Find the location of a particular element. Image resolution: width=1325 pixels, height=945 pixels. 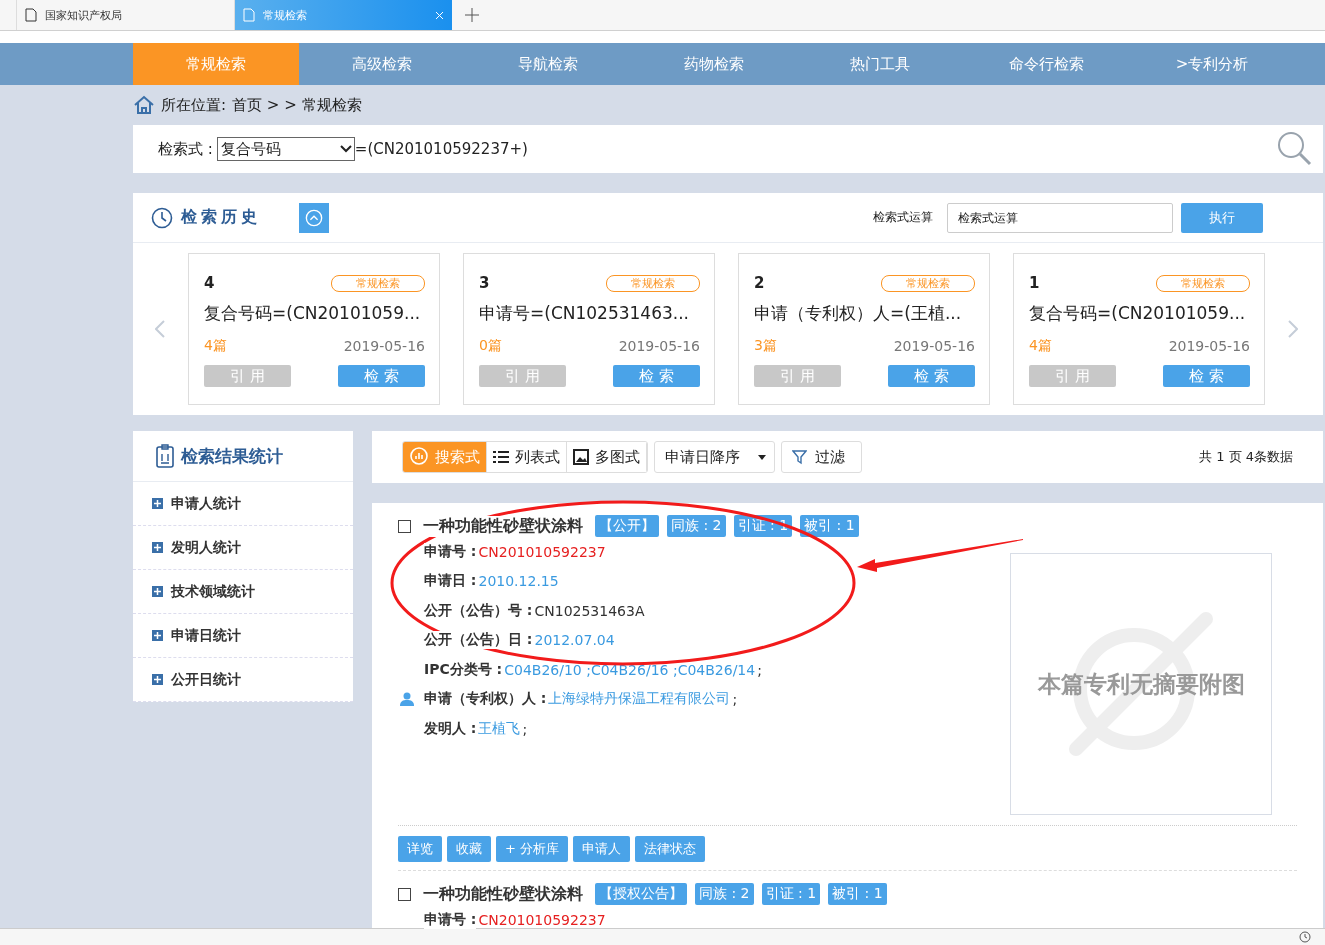

home-icon is located at coordinates (144, 105).